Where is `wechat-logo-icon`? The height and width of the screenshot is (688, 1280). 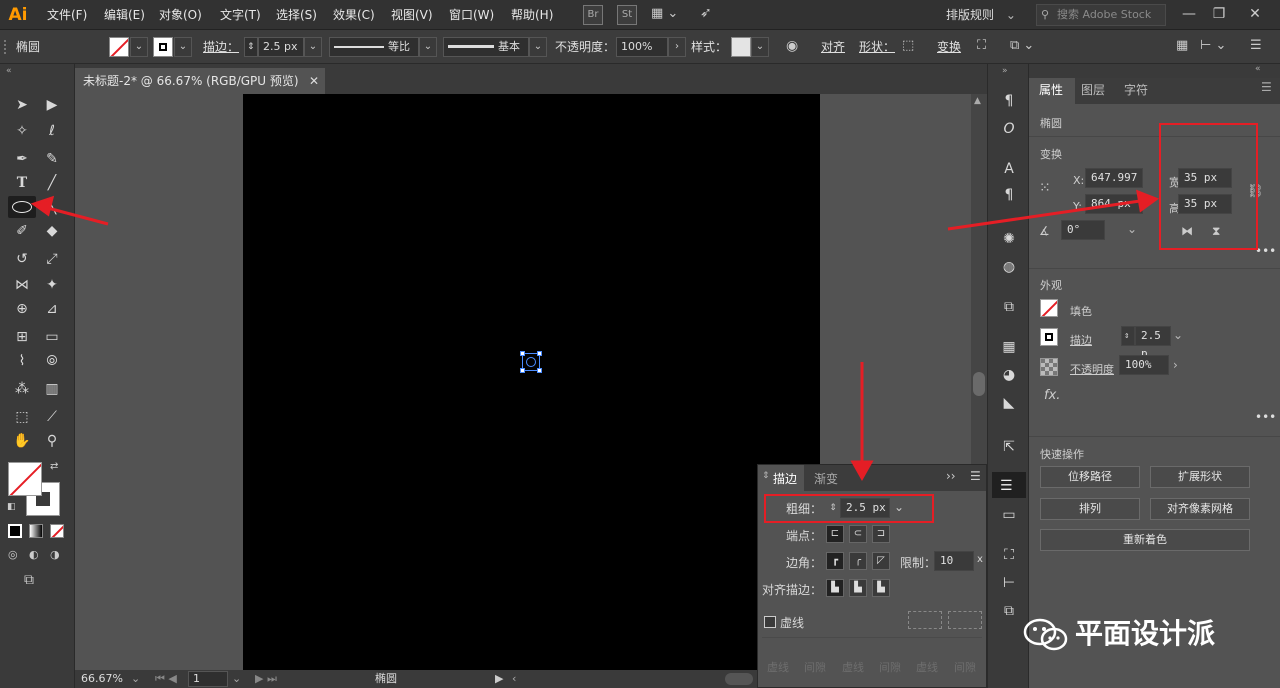 wechat-logo-icon is located at coordinates (1046, 634).